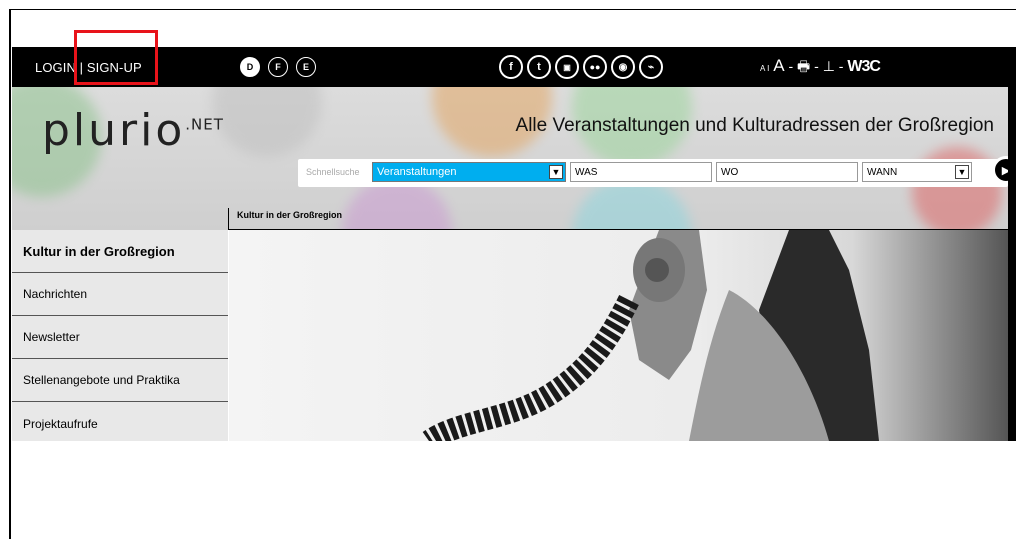 The image size is (1016, 539). Describe the element at coordinates (120, 380) in the screenshot. I see `sidebar-item-stellenangebote: Stellenangebote und Praktika` at that location.